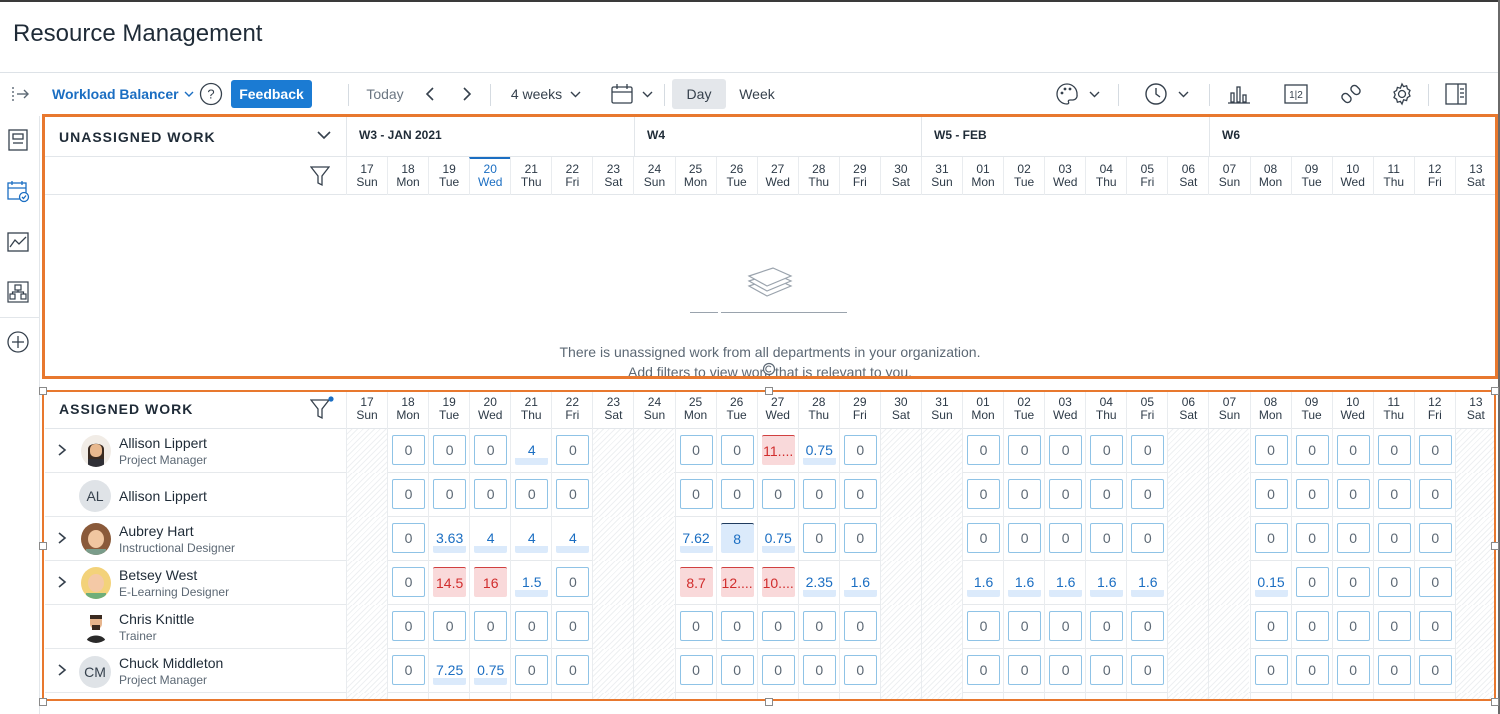 This screenshot has height=714, width=1500. Describe the element at coordinates (1402, 94) in the screenshot. I see `gear-icon` at that location.